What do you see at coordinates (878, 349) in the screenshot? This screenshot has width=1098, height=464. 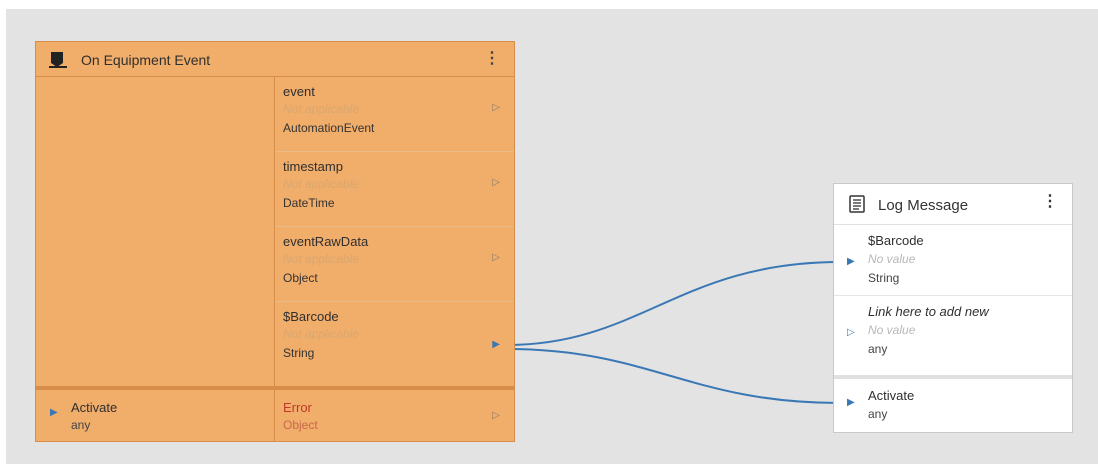 I see `port-type: any` at bounding box center [878, 349].